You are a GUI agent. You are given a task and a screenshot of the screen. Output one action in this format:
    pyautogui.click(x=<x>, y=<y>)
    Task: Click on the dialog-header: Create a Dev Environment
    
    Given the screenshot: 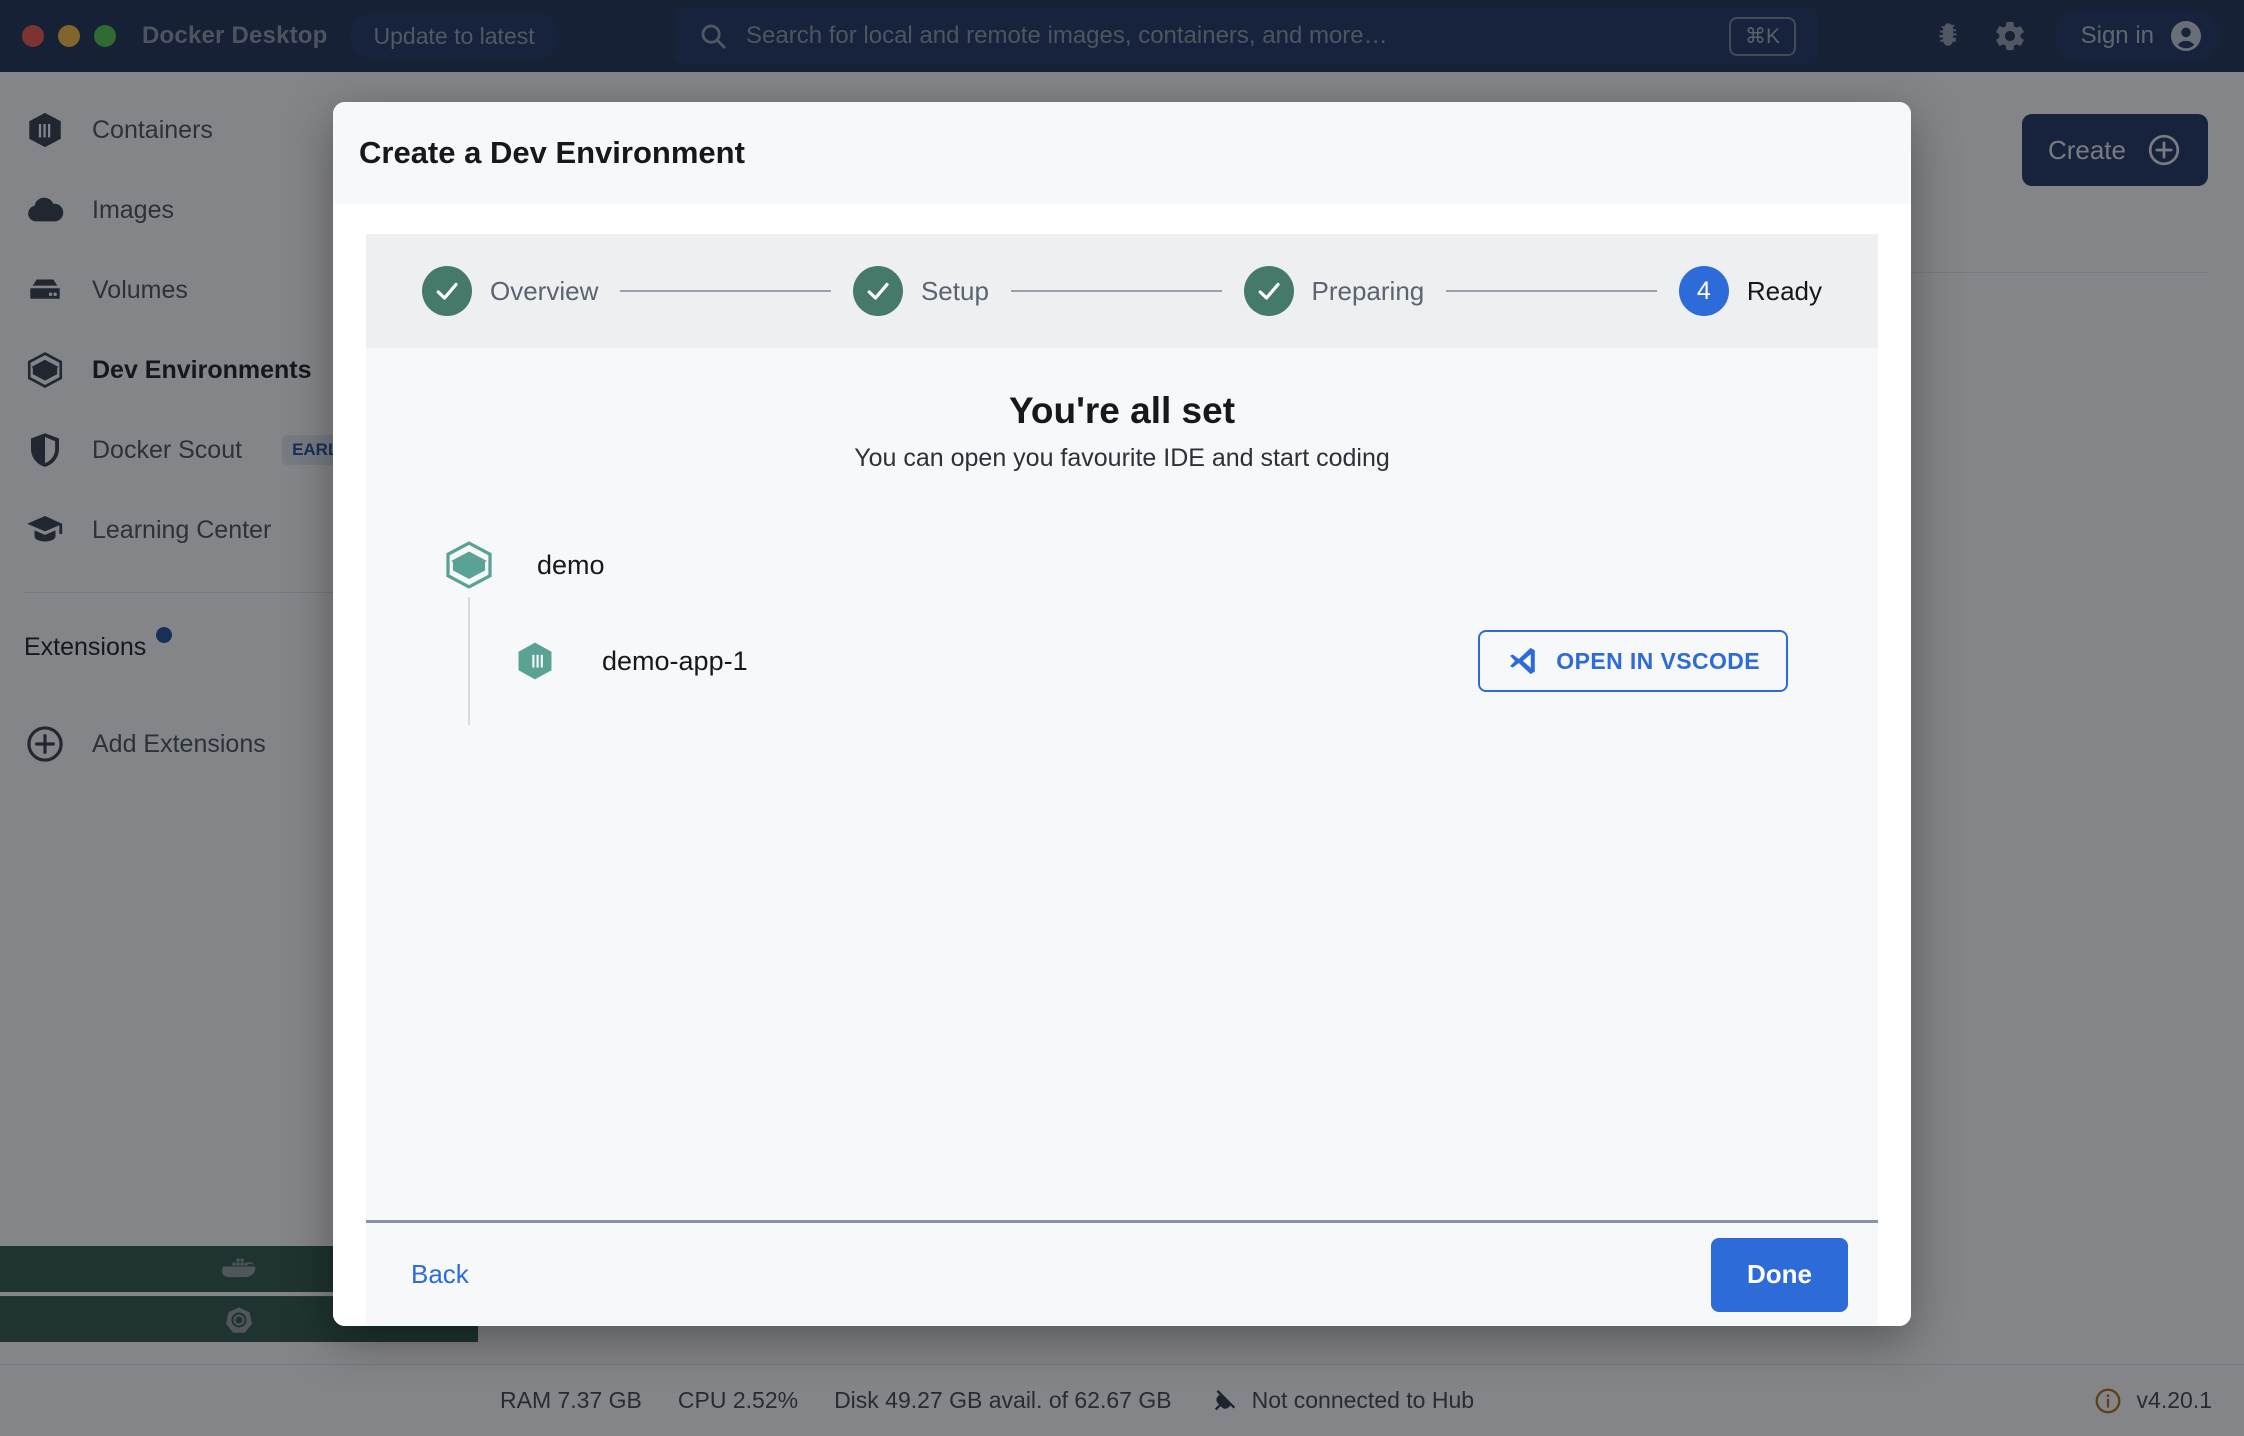 What is the action you would take?
    pyautogui.click(x=1122, y=153)
    